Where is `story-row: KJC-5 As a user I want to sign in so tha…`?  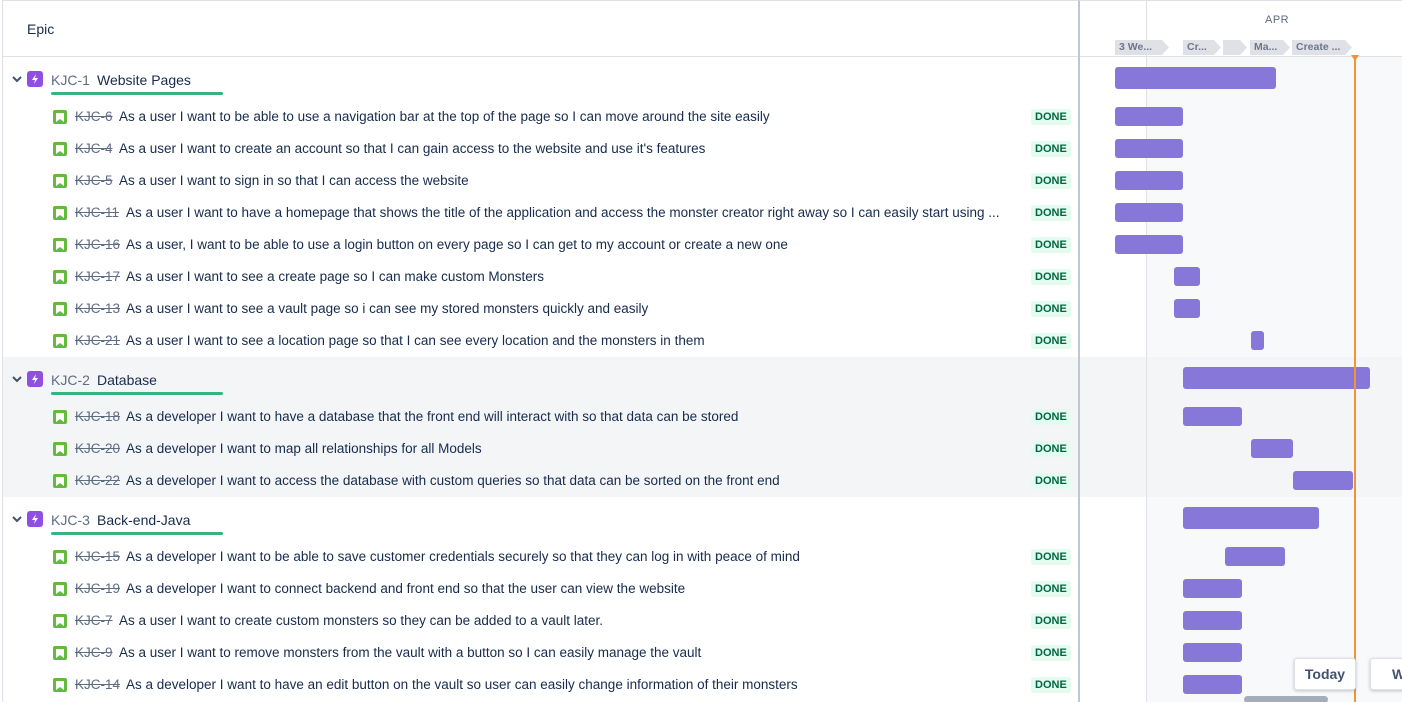 story-row: KJC-5 As a user I want to sign in so tha… is located at coordinates (540, 181).